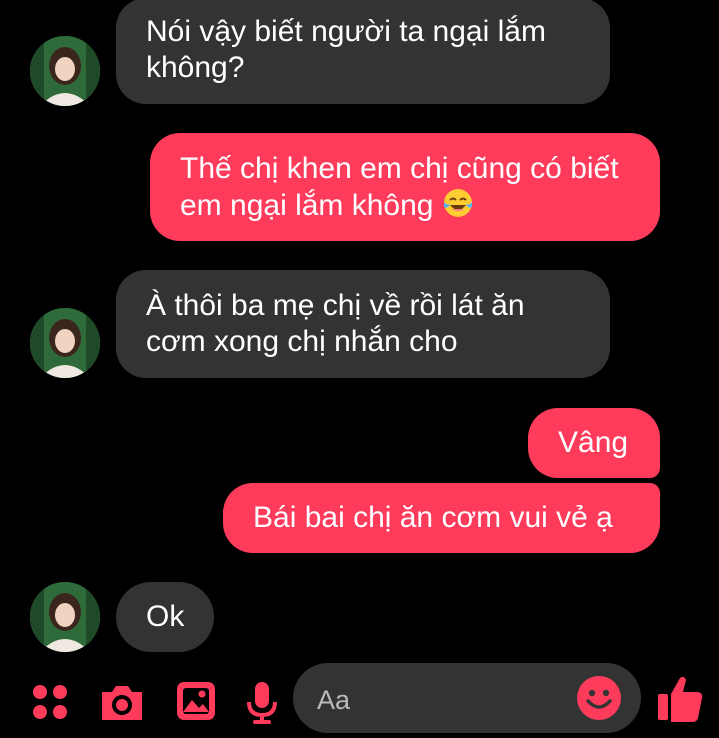 The height and width of the screenshot is (738, 719). I want to click on thumbs-up-icon, so click(680, 699).